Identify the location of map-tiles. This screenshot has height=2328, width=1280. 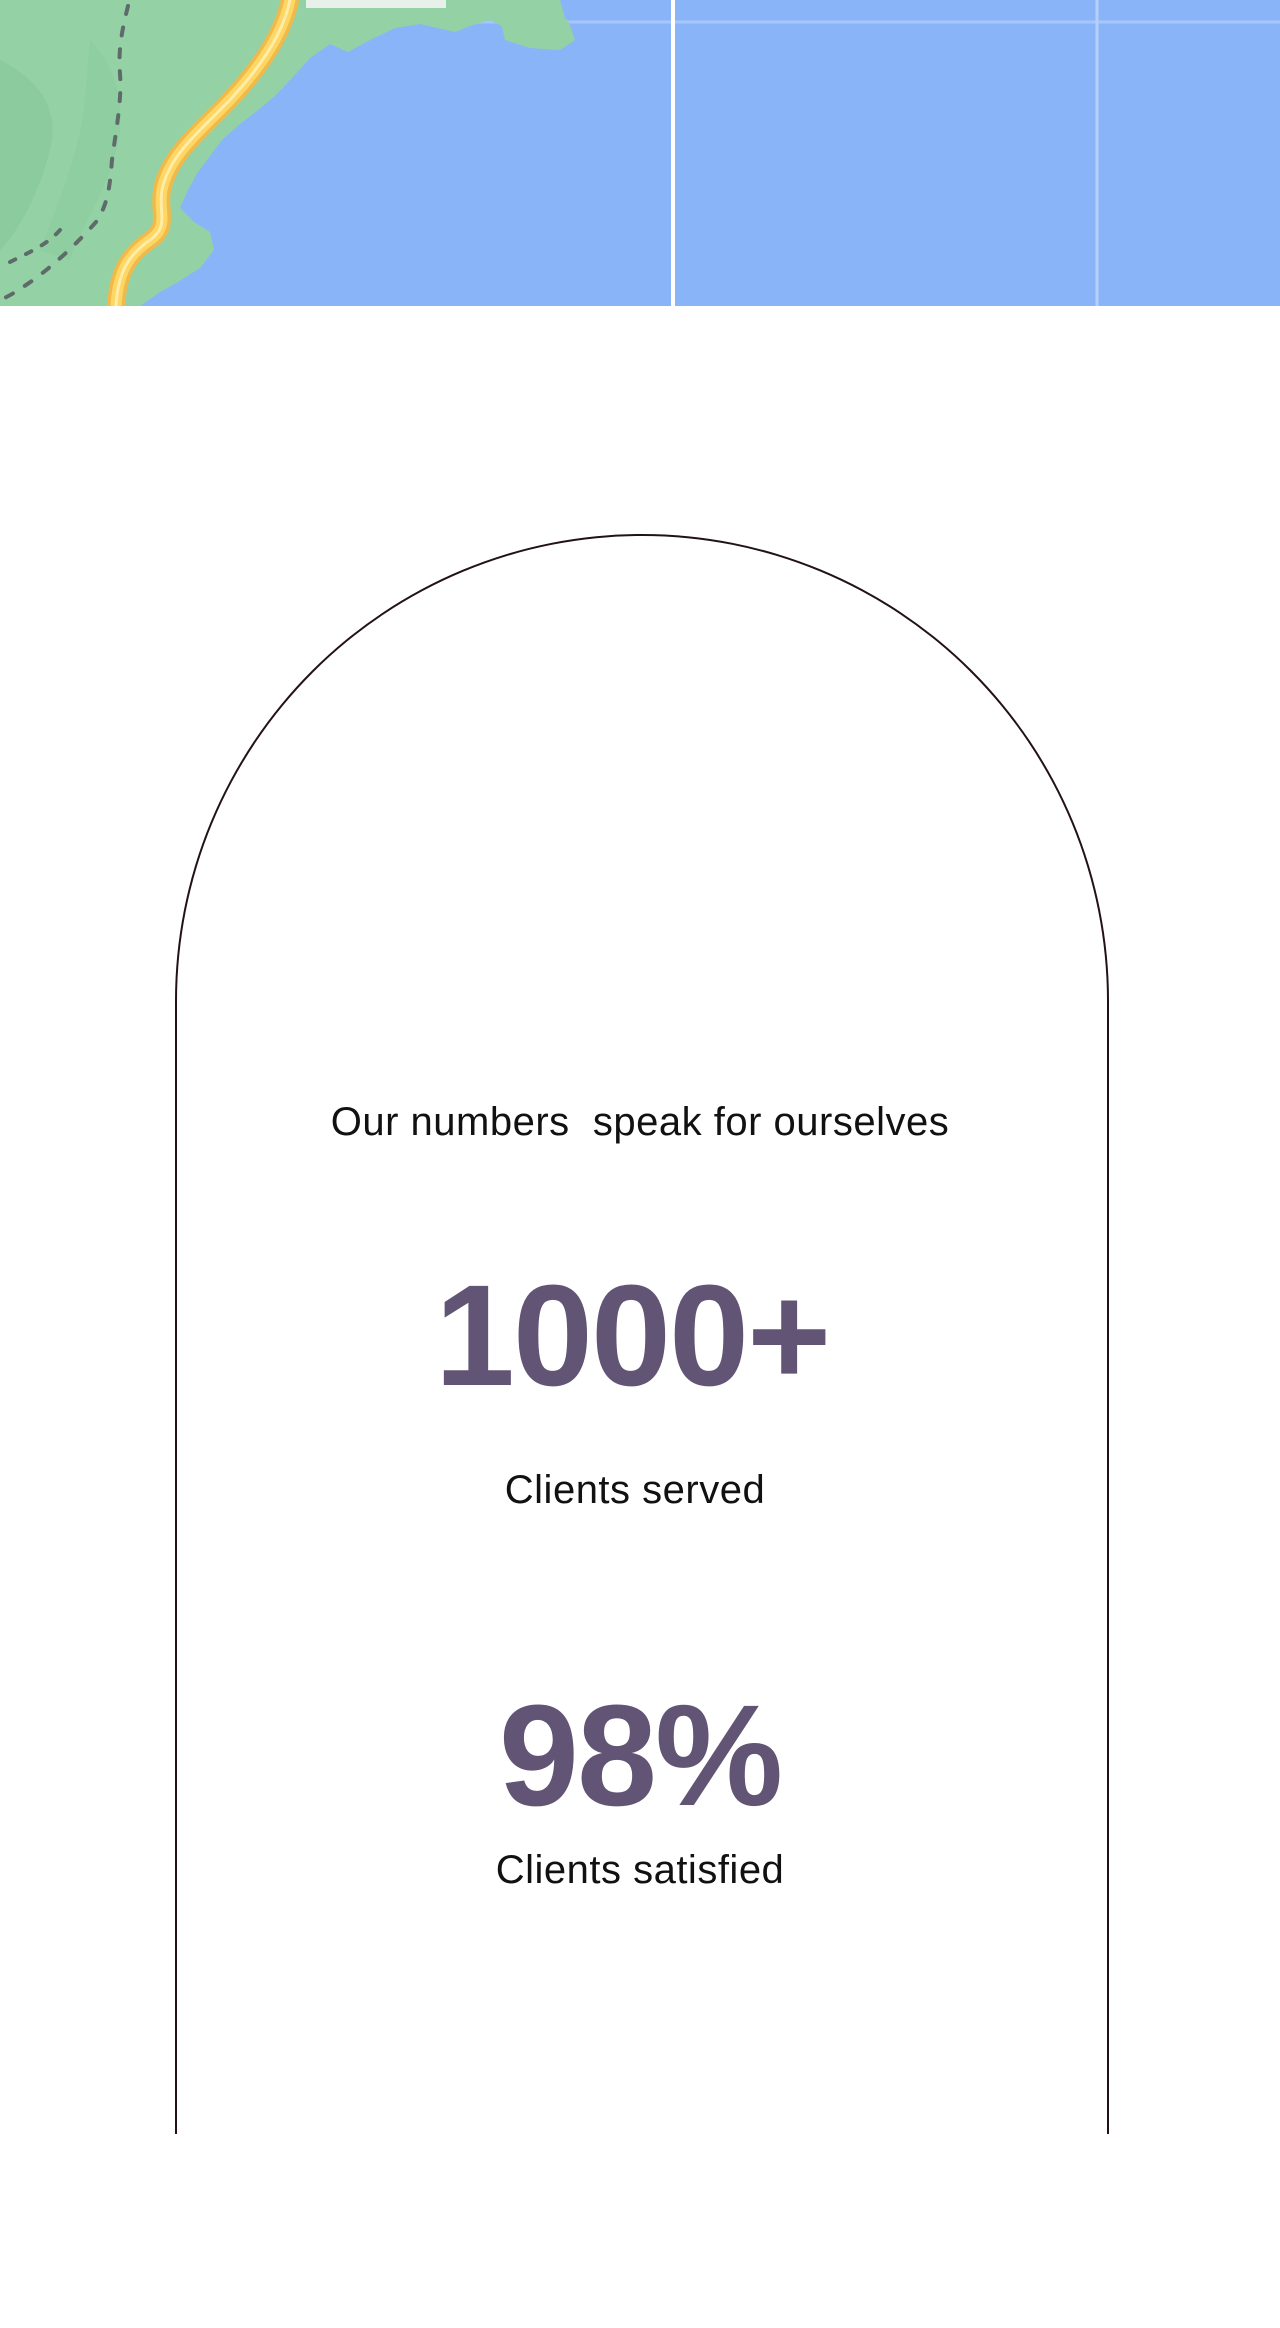
(640, 153).